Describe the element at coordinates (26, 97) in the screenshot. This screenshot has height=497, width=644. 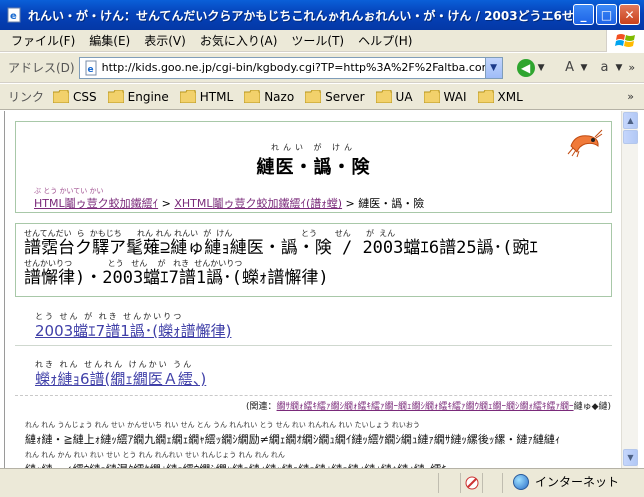
I see `links-label: リンク` at that location.